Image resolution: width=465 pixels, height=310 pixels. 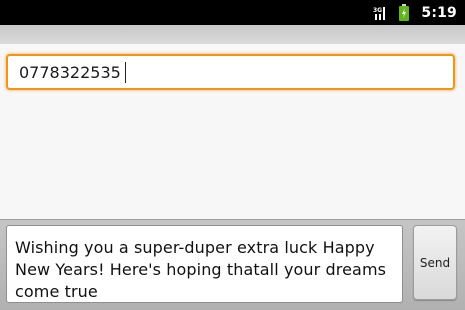 I want to click on send-button: Send, so click(x=435, y=262).